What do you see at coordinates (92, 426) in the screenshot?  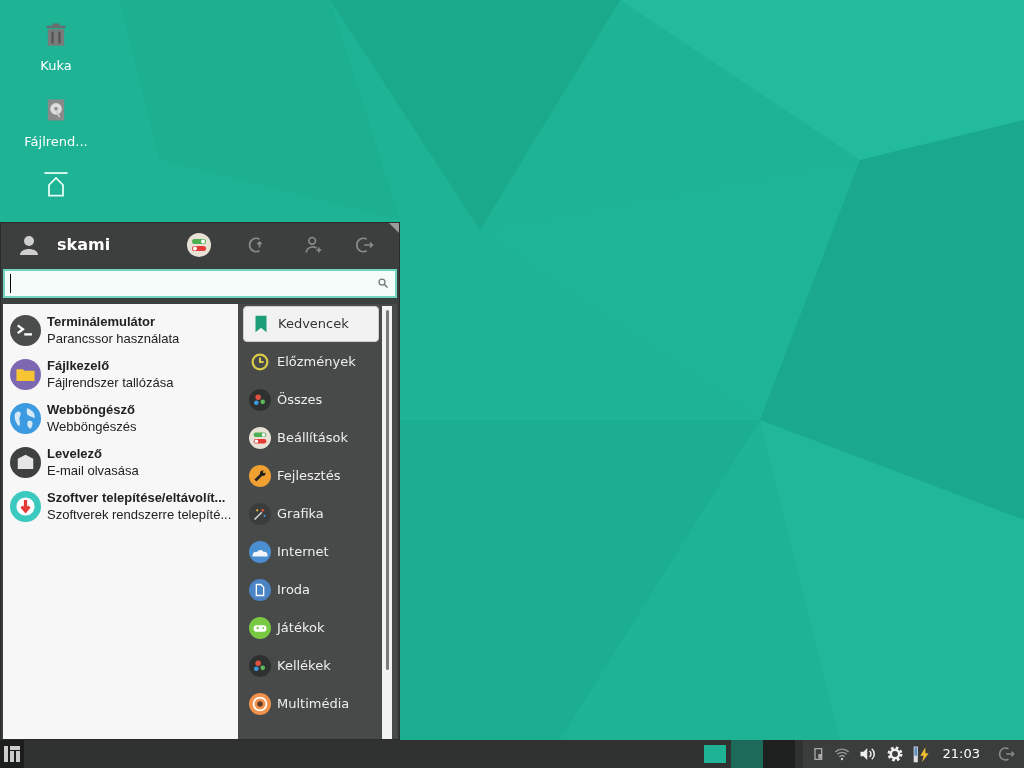 I see `app-description: Webböngészés` at bounding box center [92, 426].